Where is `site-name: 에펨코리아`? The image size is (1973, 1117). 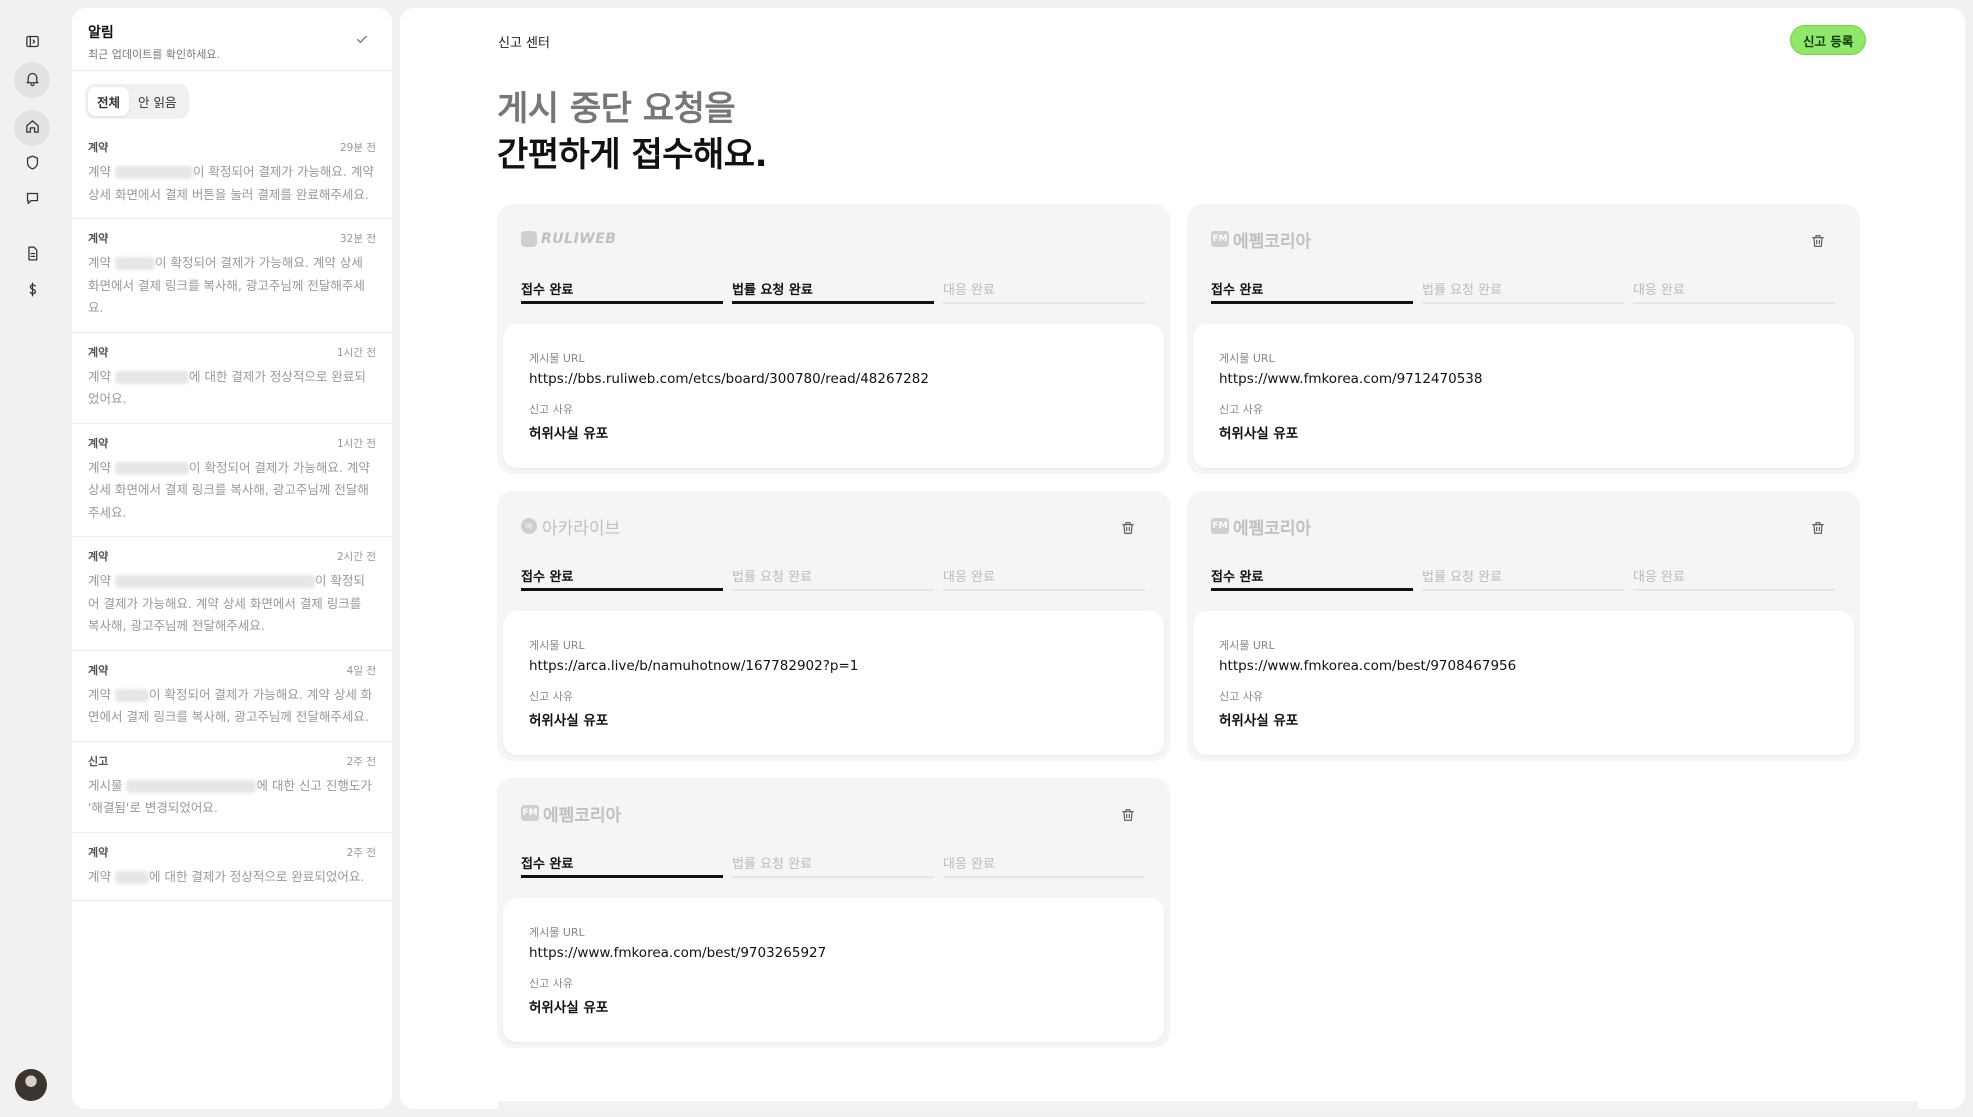
site-name: 에펨코리아 is located at coordinates (1272, 241).